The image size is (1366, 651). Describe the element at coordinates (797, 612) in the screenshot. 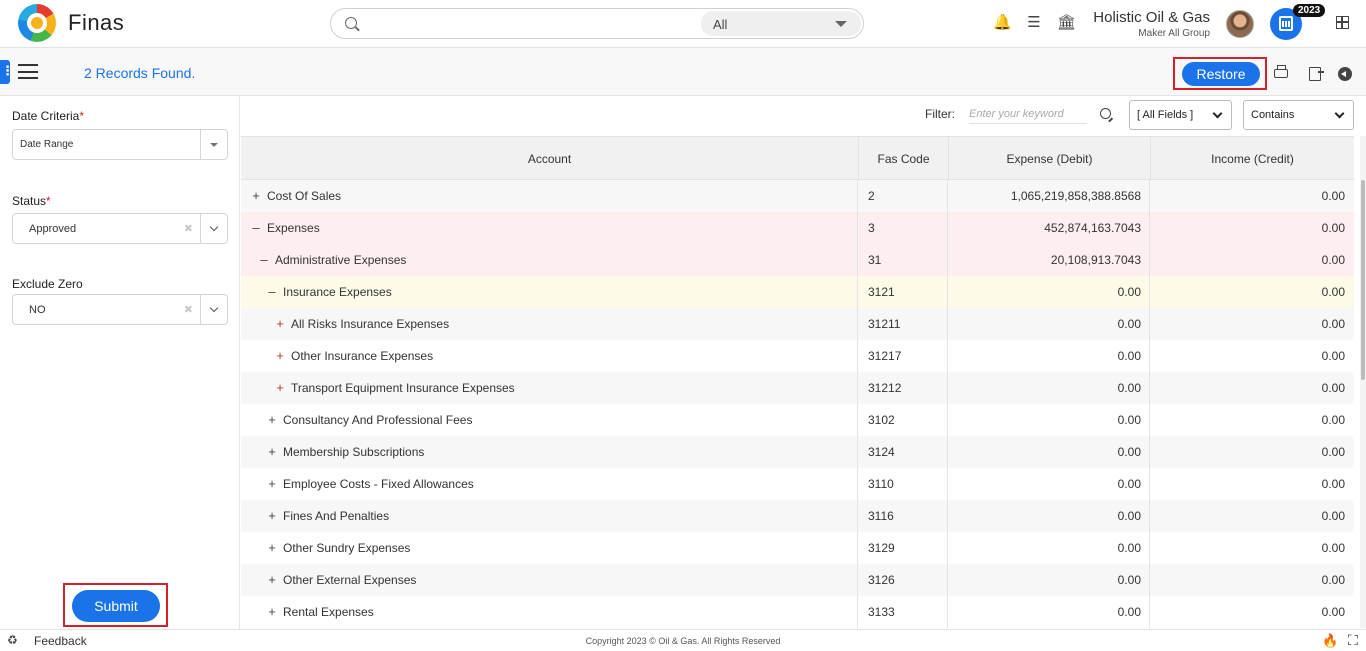

I see `table-row: + Rental Expenses 3133 0.00 0.00` at that location.